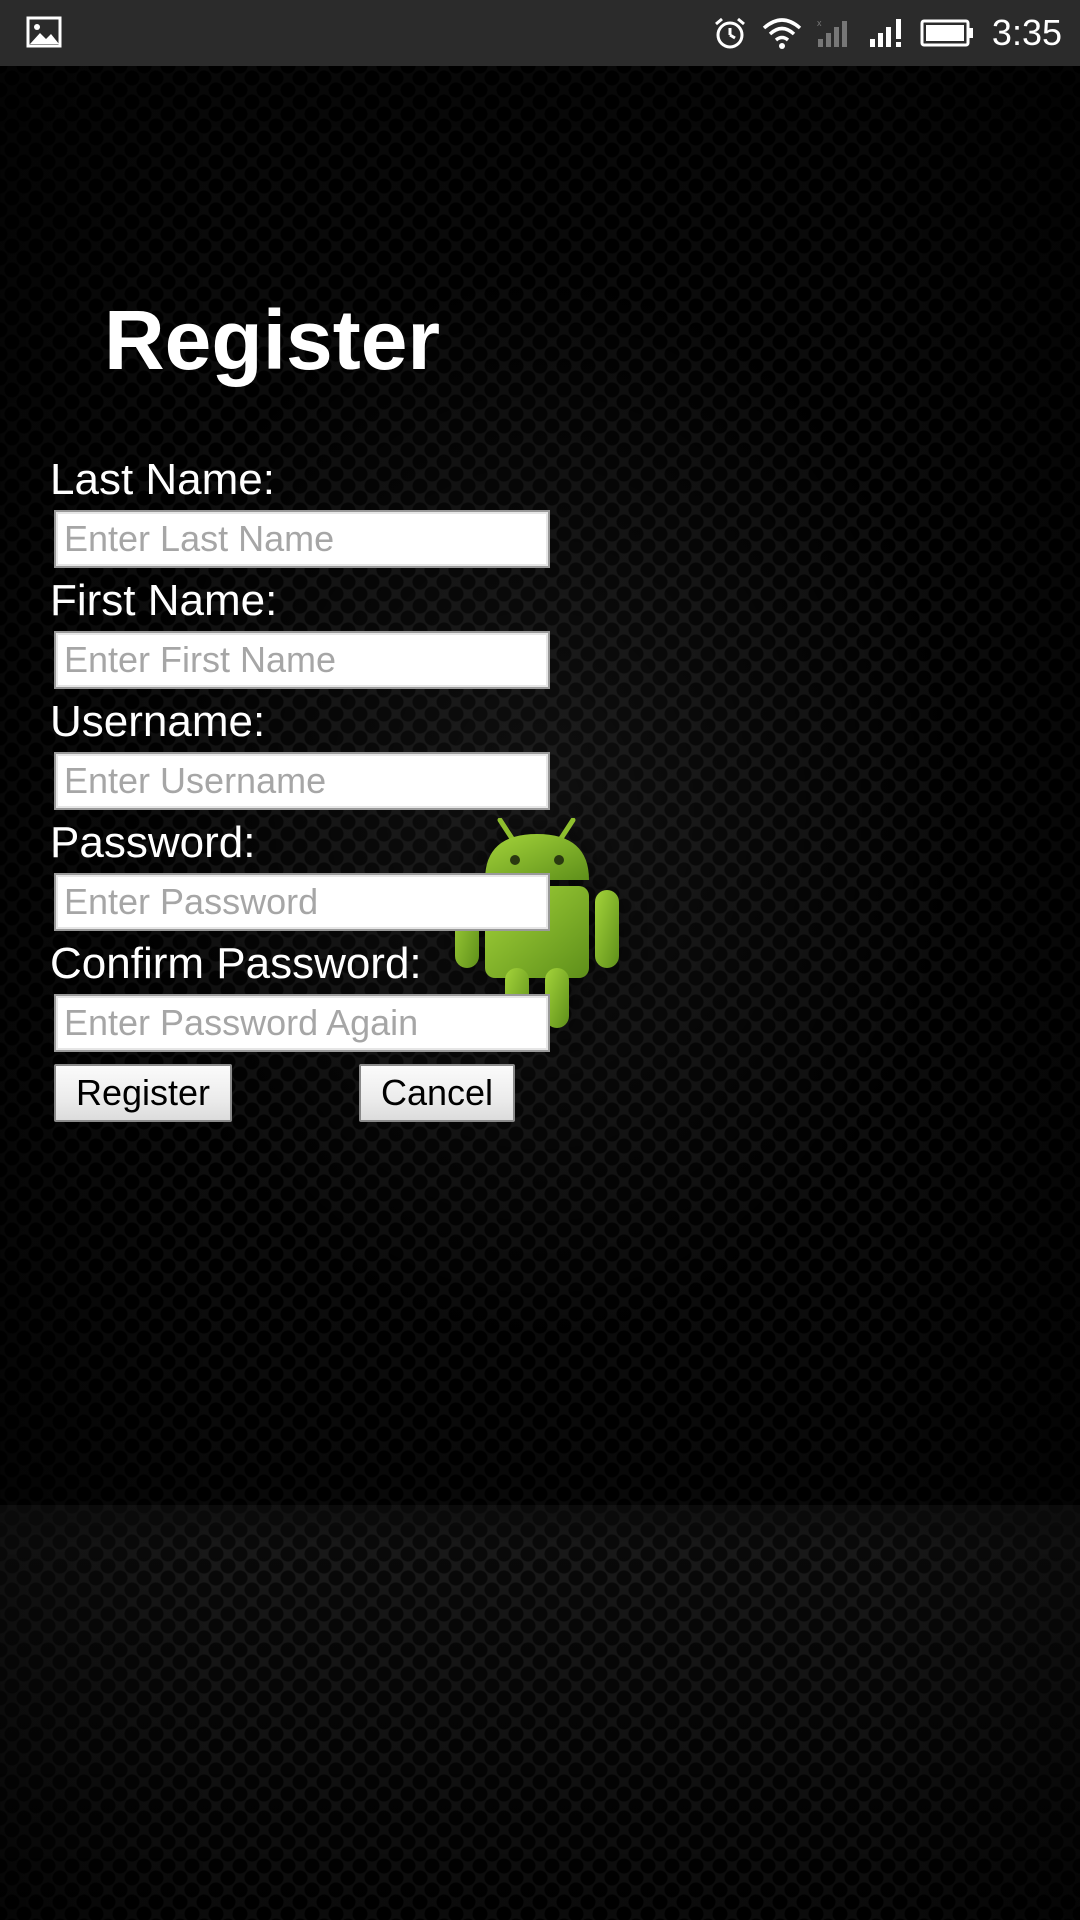 Image resolution: width=1080 pixels, height=1920 pixels. I want to click on image-notification-icon, so click(44, 32).